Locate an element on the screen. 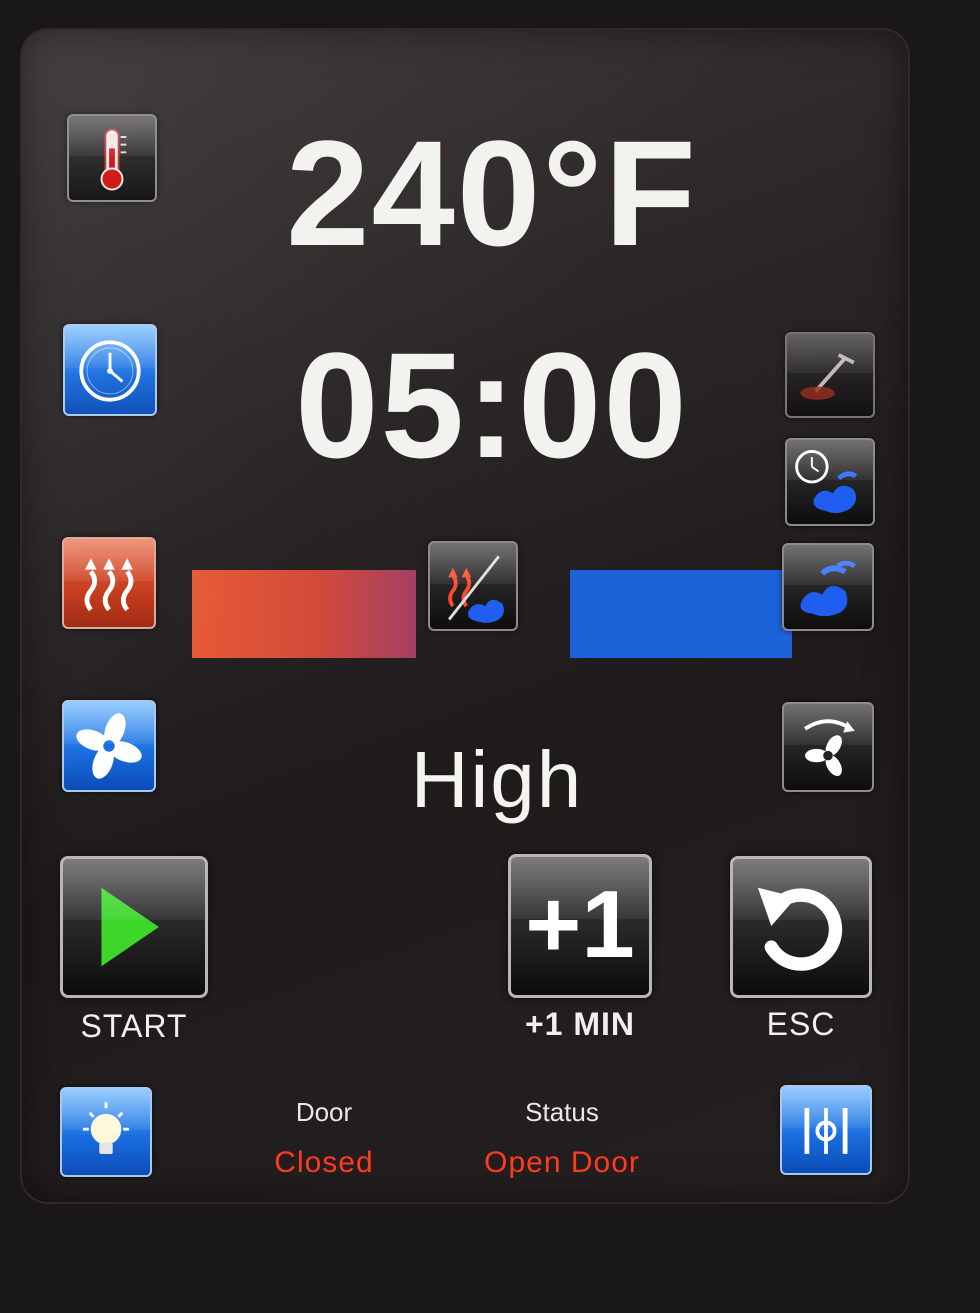 Image resolution: width=980 pixels, height=1313 pixels. status-value: Open Door is located at coordinates (562, 1162).